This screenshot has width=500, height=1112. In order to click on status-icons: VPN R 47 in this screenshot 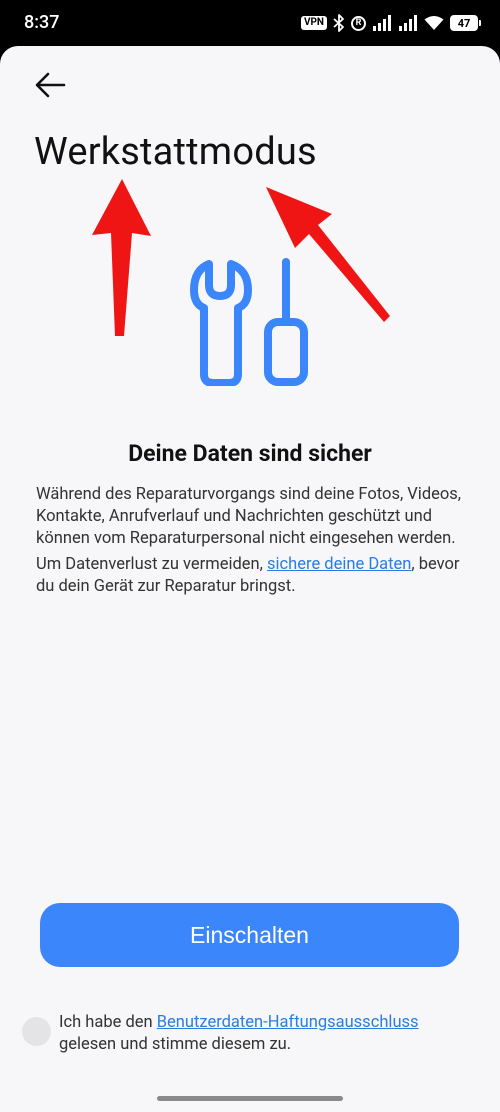, I will do `click(390, 23)`.